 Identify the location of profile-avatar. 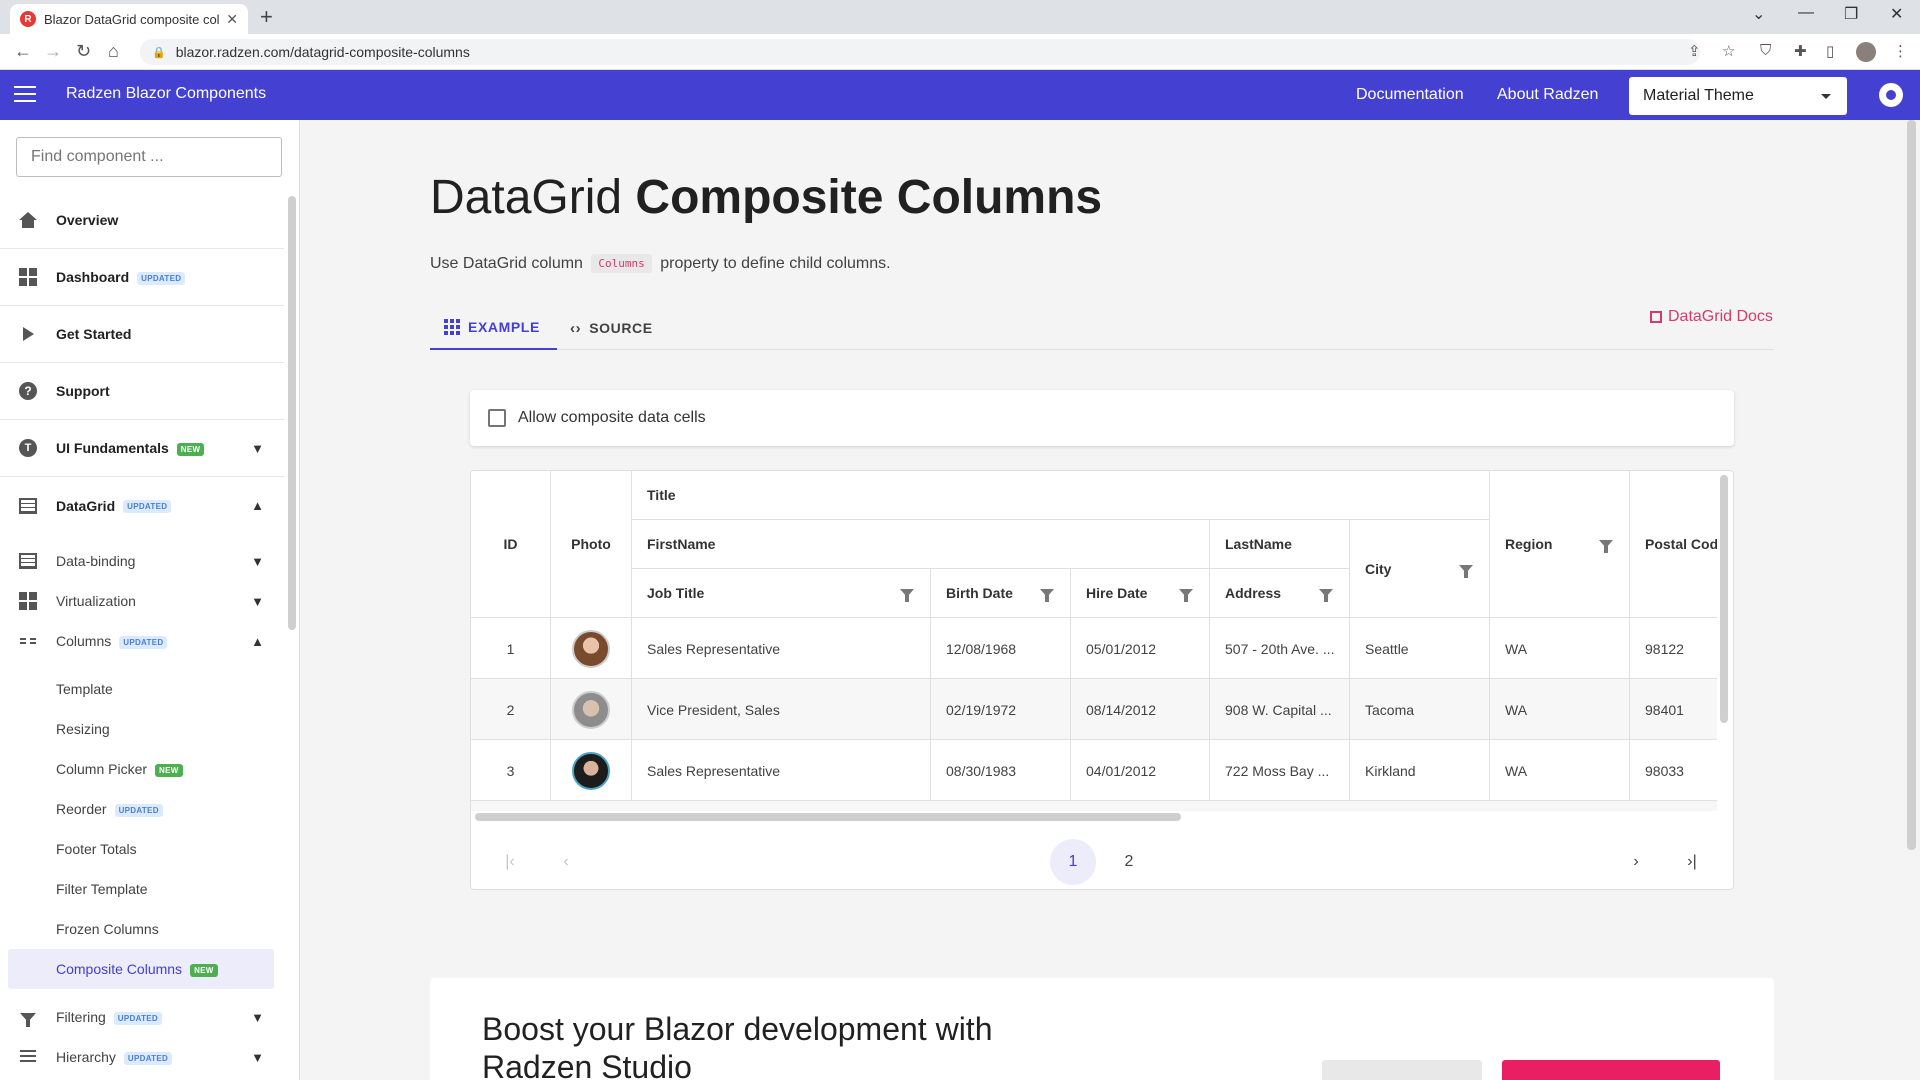
(1866, 52).